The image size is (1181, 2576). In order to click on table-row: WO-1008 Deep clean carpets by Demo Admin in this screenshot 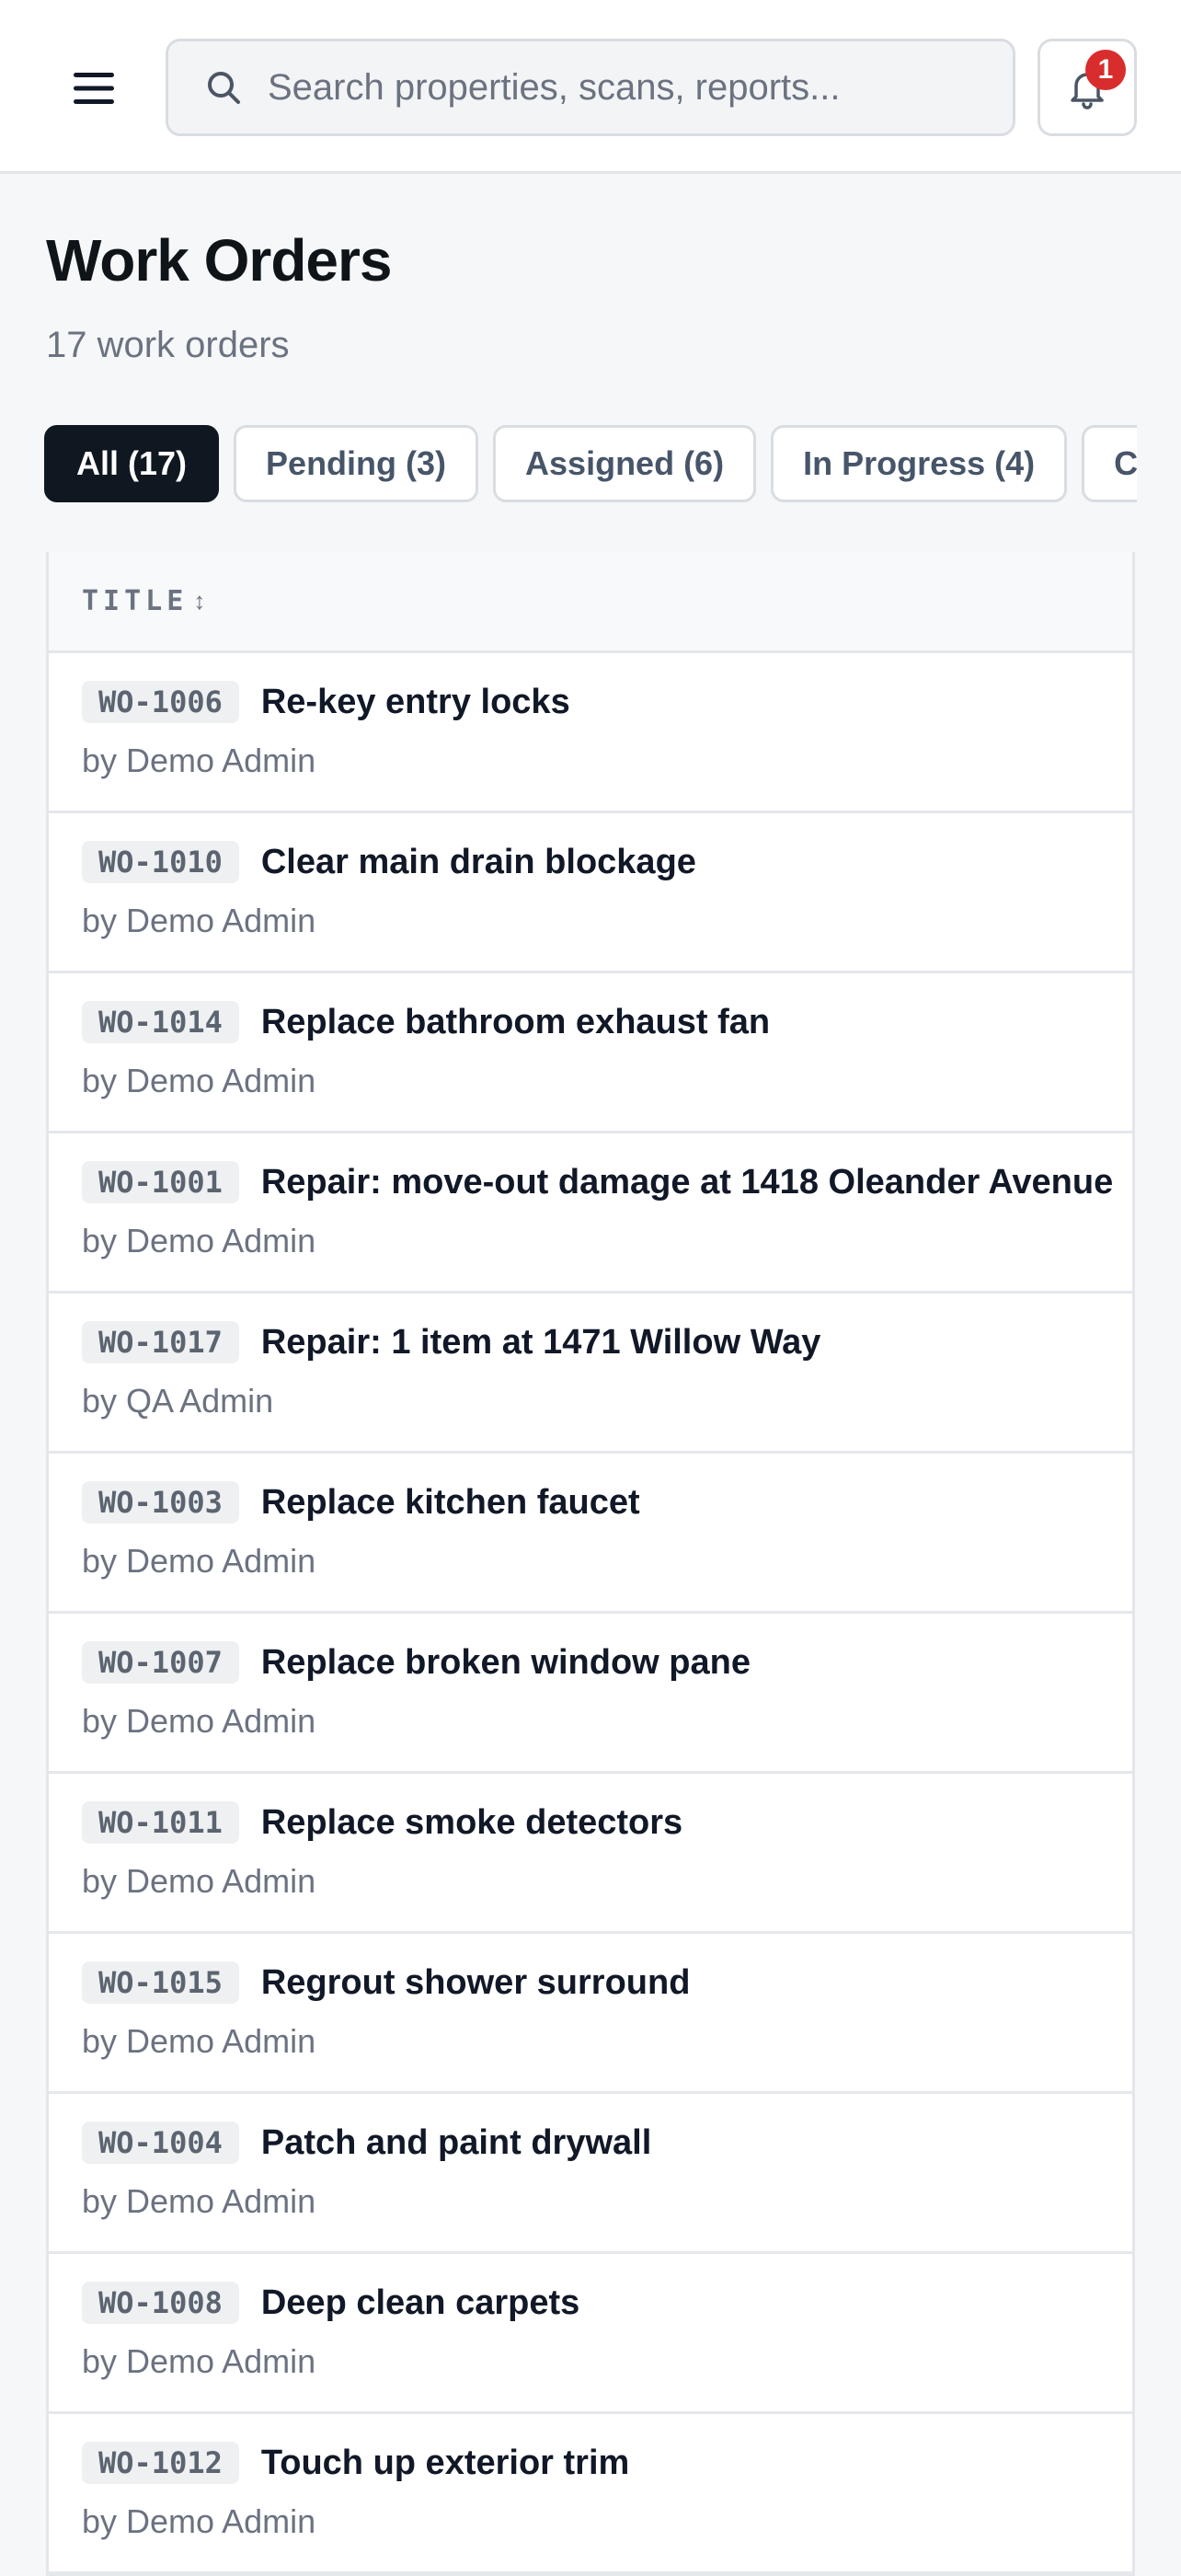, I will do `click(590, 2334)`.